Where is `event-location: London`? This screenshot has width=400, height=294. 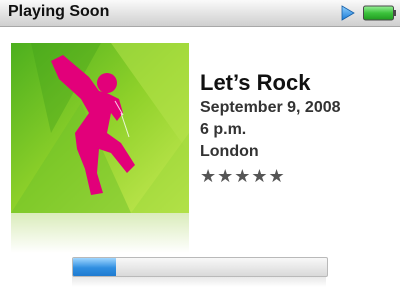 event-location: London is located at coordinates (229, 151).